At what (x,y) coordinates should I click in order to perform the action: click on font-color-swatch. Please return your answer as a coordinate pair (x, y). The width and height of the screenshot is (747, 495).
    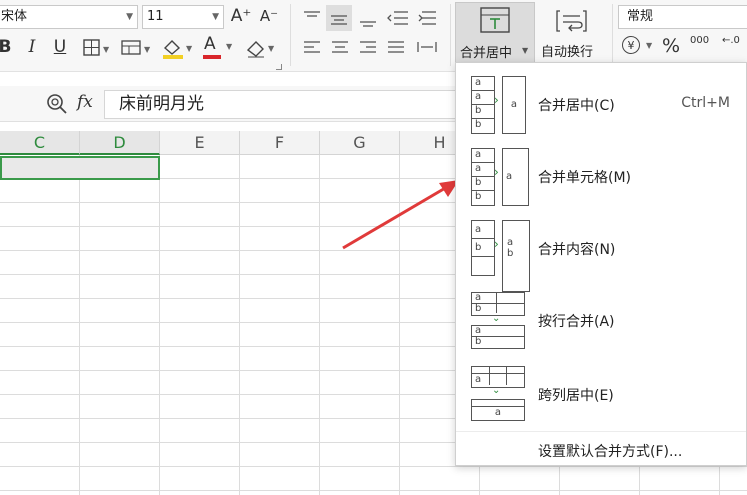
    Looking at the image, I should click on (212, 57).